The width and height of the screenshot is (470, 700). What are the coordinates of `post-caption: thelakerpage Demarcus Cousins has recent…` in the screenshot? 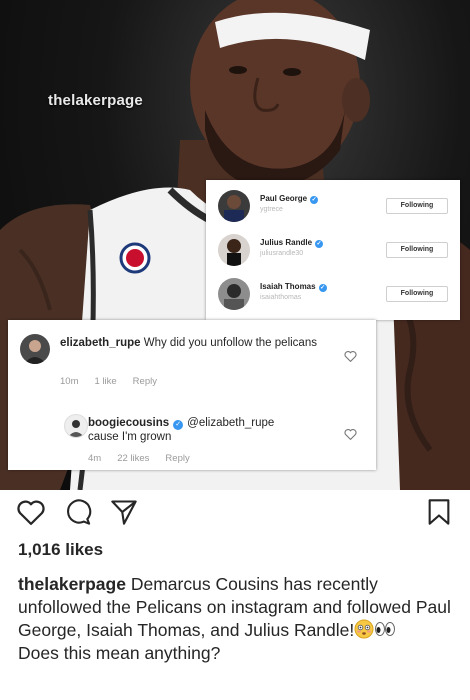 It's located at (238, 619).